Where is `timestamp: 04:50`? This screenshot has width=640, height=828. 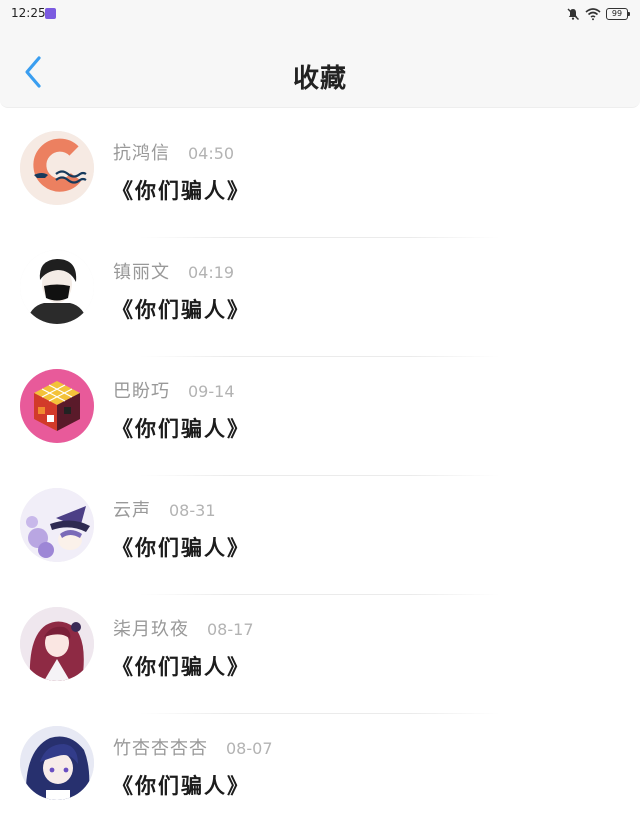
timestamp: 04:50 is located at coordinates (211, 153).